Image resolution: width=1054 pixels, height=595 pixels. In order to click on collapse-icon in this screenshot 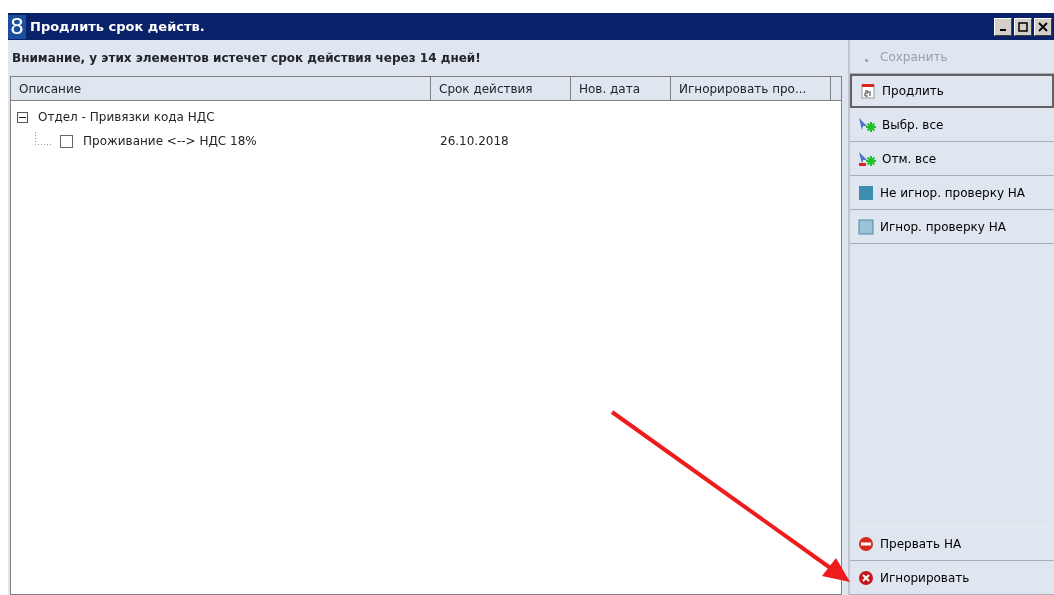, I will do `click(22, 117)`.